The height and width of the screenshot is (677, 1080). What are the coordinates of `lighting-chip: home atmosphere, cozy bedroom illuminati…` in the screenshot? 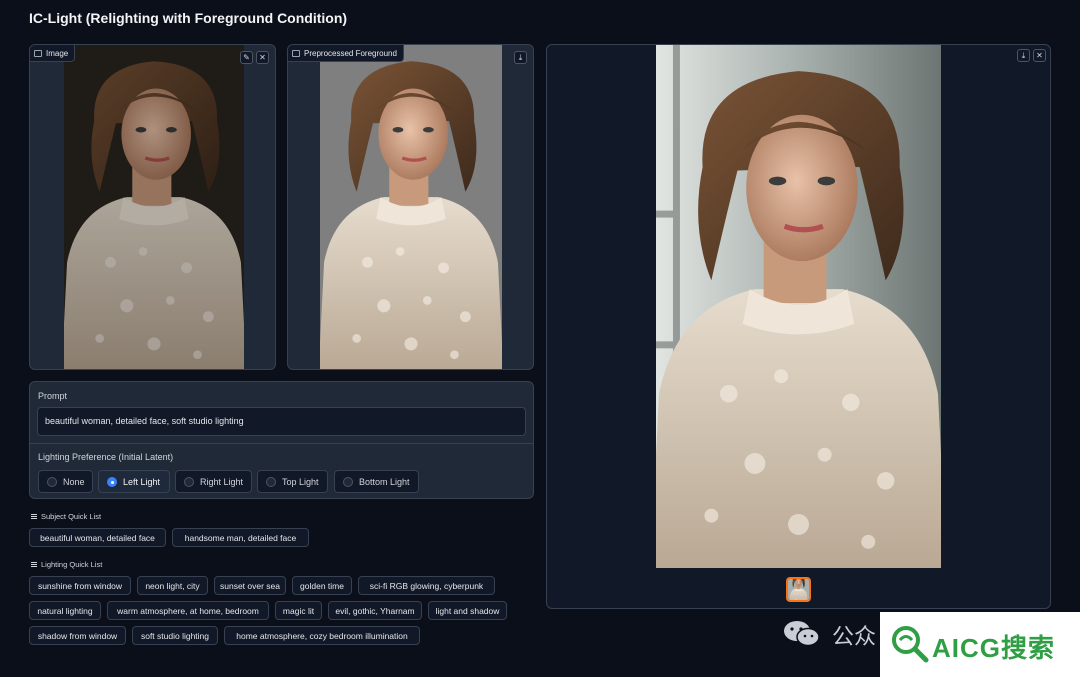 It's located at (322, 635).